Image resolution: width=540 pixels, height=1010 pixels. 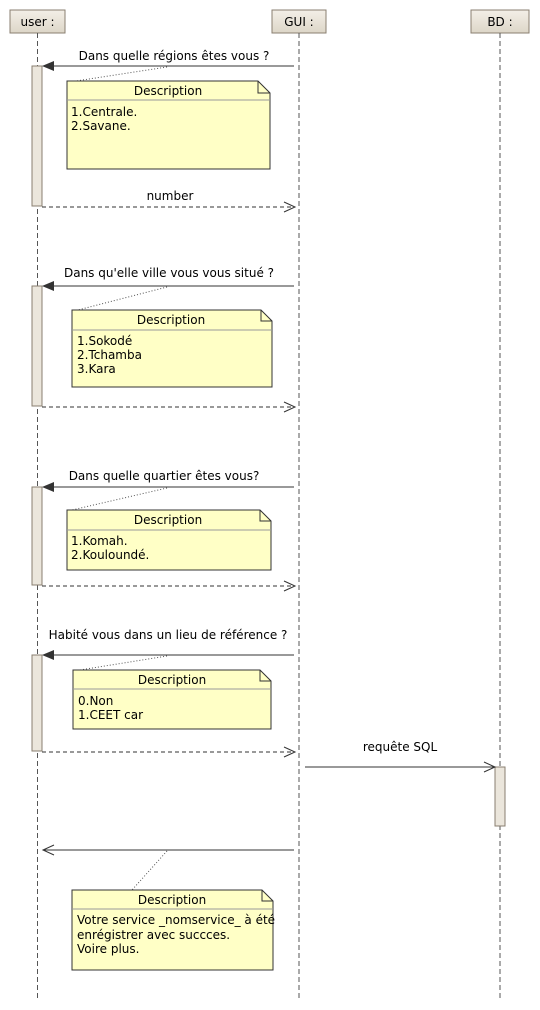 I want to click on note-1-line-2: 2.Savane., so click(x=101, y=126).